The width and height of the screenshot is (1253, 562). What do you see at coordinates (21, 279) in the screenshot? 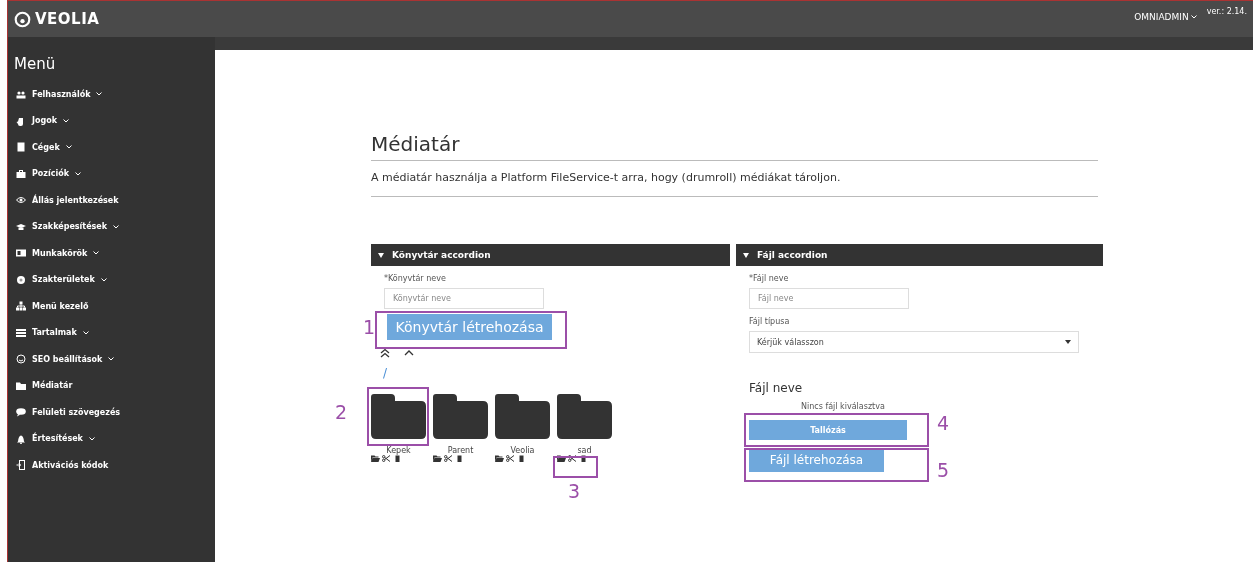
I see `dot-icon` at bounding box center [21, 279].